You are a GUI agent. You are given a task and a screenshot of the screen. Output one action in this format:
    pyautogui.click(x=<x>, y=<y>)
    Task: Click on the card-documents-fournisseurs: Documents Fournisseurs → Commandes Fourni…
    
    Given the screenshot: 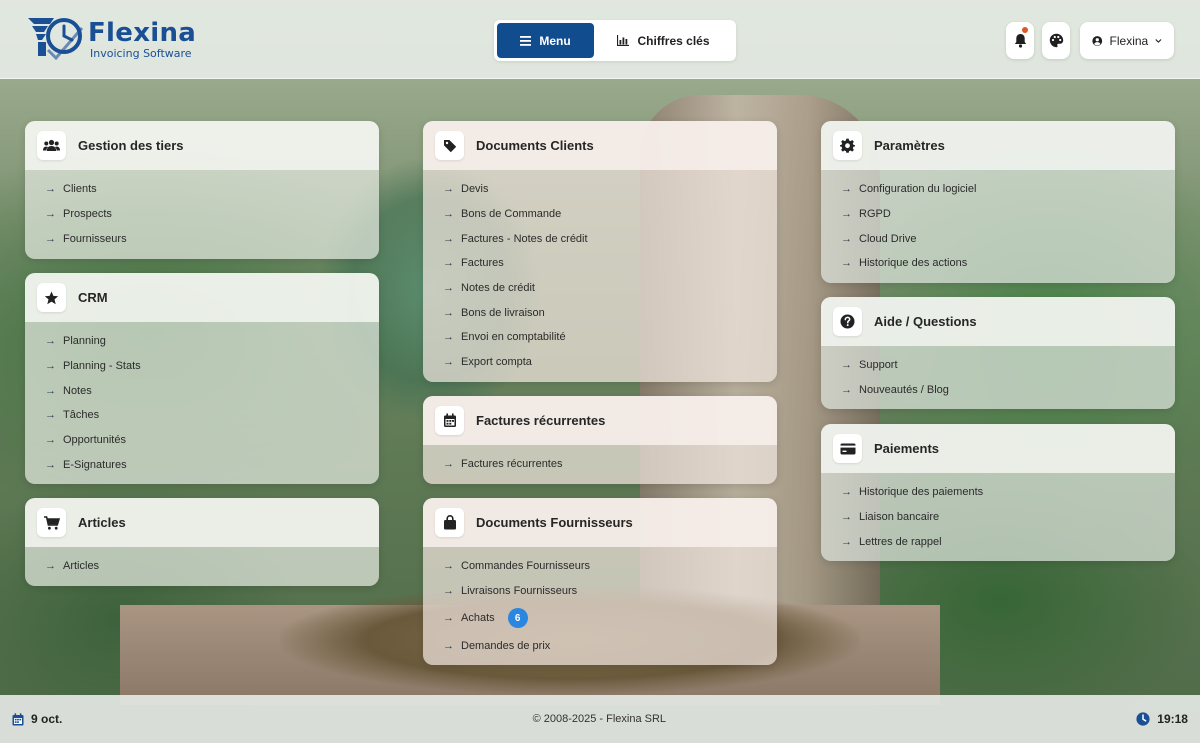 What is the action you would take?
    pyautogui.click(x=600, y=581)
    